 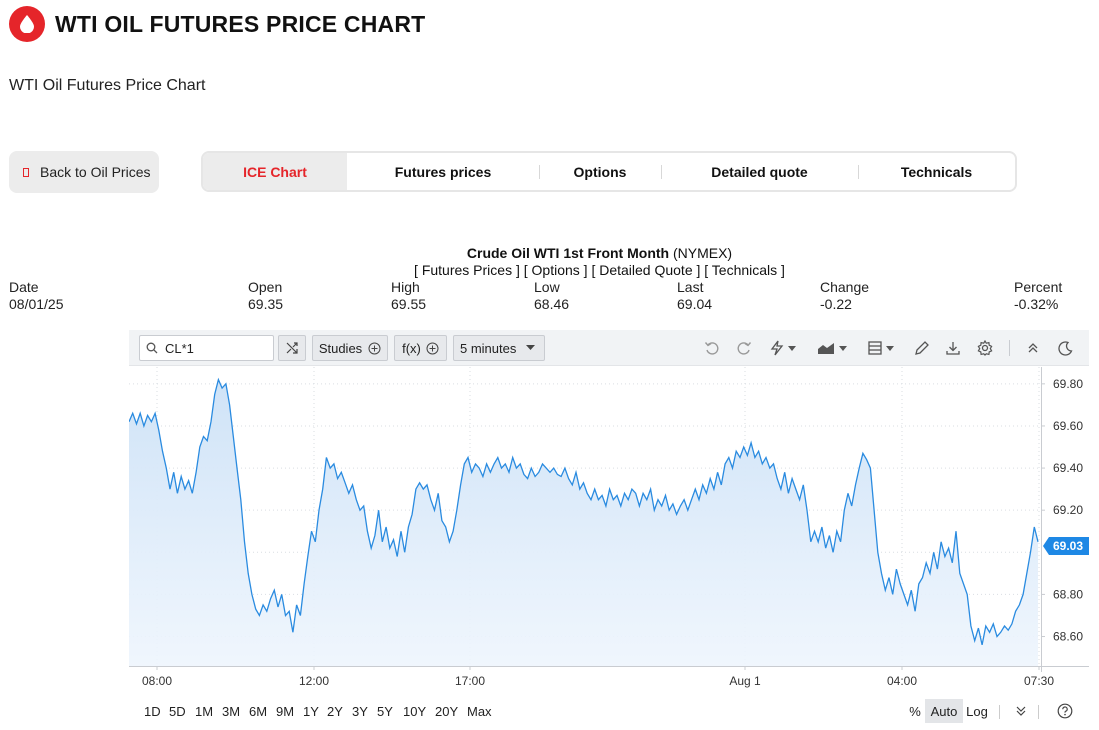 I want to click on symbol-value: CL*1, so click(x=179, y=348).